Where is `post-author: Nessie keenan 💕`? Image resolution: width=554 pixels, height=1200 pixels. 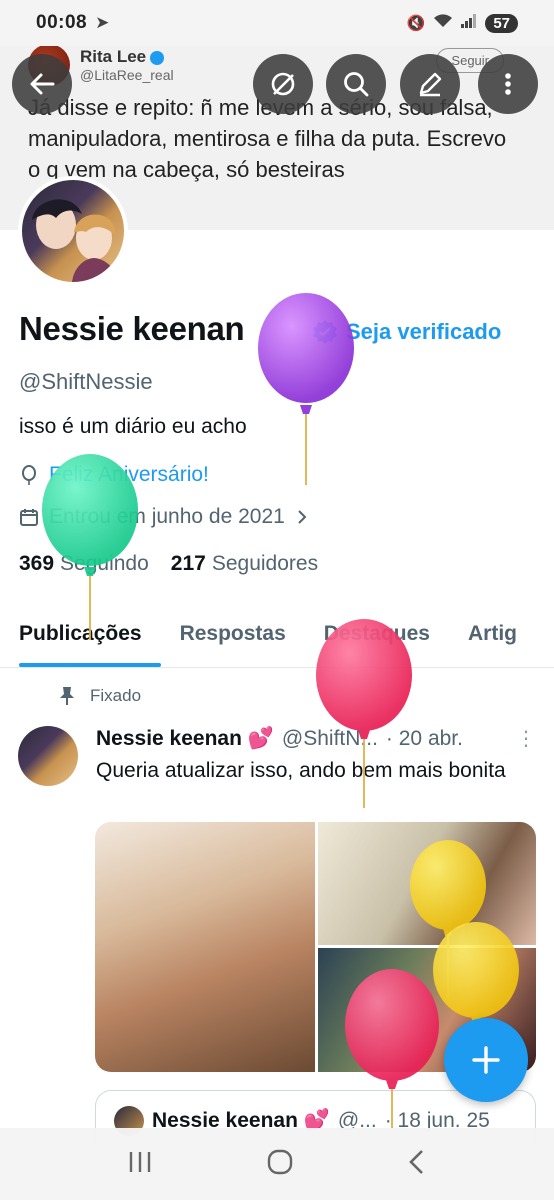 post-author: Nessie keenan 💕 is located at coordinates (185, 739).